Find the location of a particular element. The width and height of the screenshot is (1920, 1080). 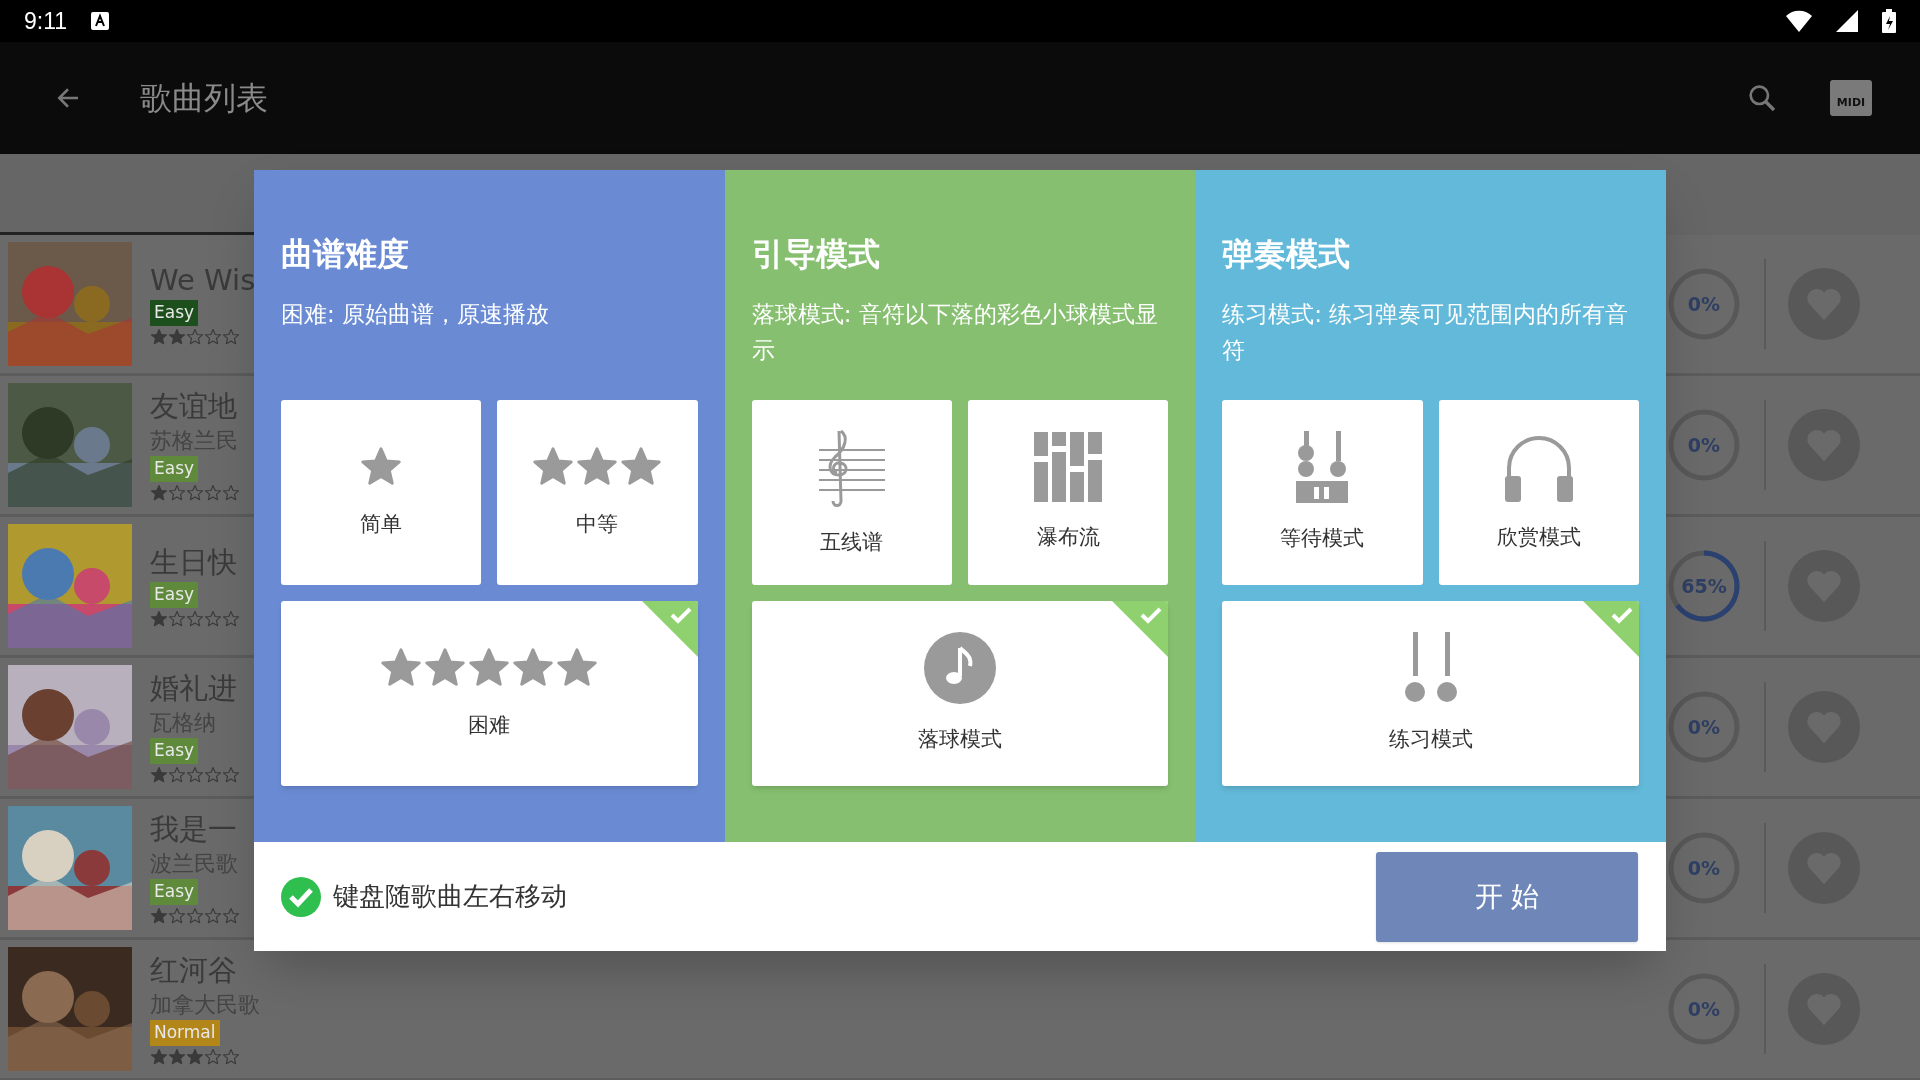

panel-title: 引导模式 is located at coordinates (816, 254).